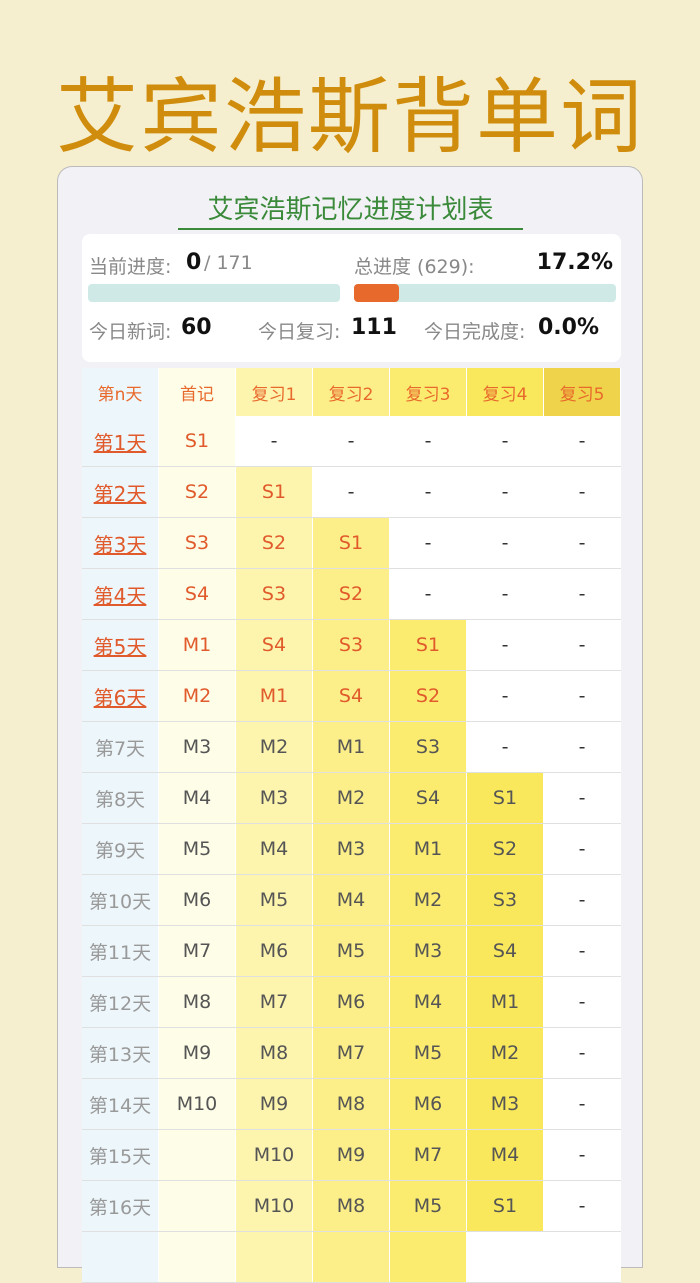 Image resolution: width=700 pixels, height=1283 pixels. Describe the element at coordinates (197, 798) in the screenshot. I see `schedule-cell: M4` at that location.